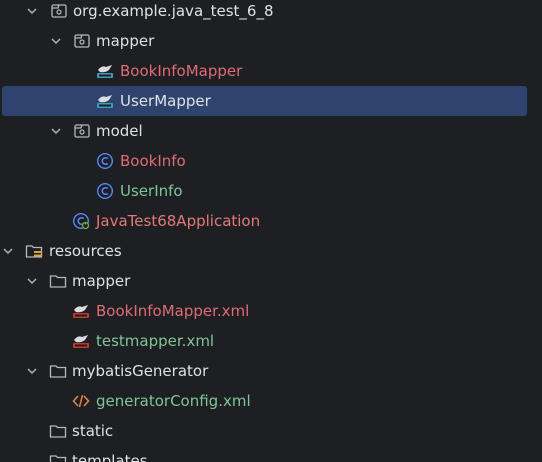 This screenshot has height=462, width=542. Describe the element at coordinates (271, 311) in the screenshot. I see `tree-row-bookinfomapper-xml: BookInfoMapper.xml` at that location.